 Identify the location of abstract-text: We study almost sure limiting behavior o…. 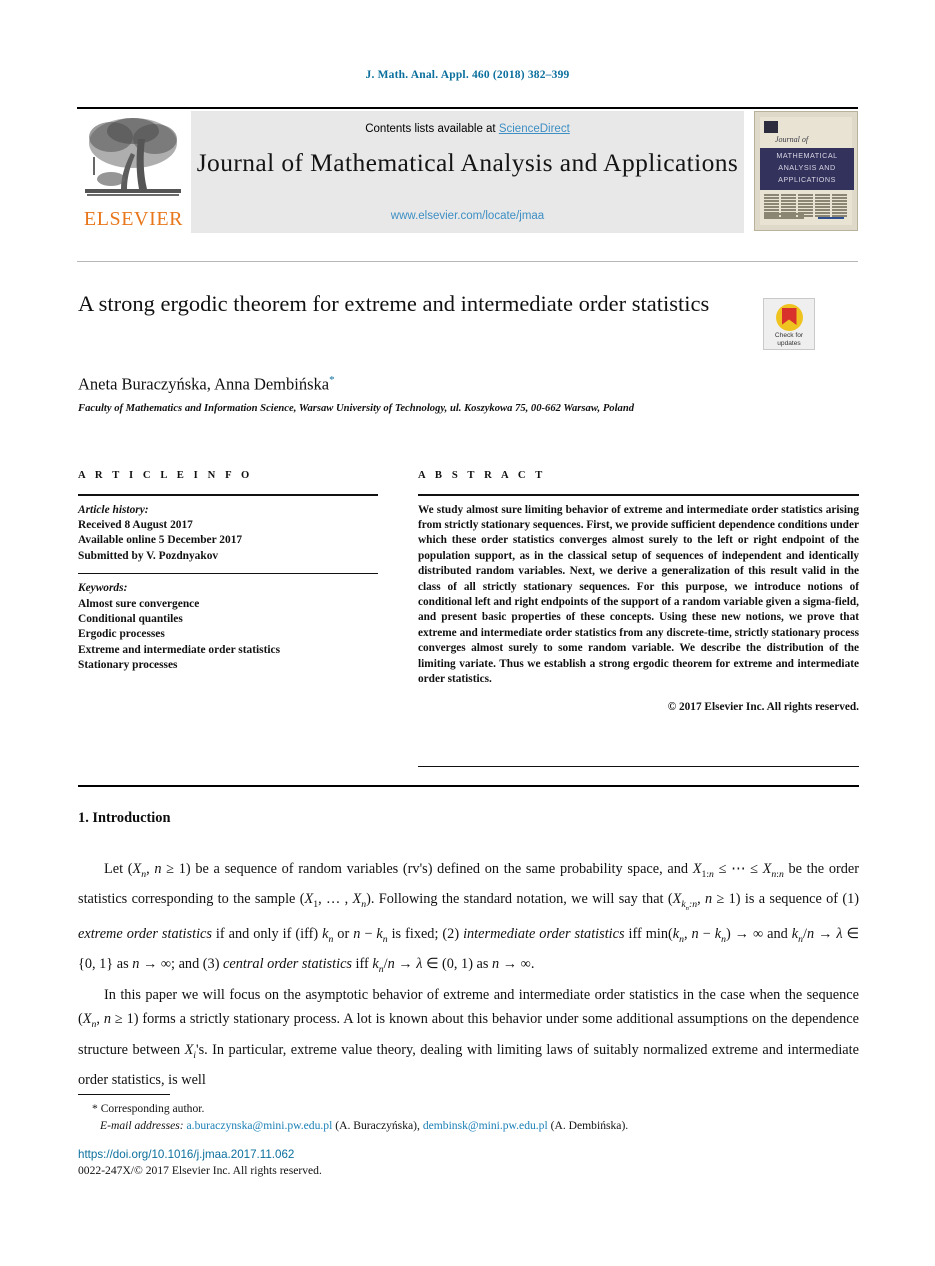
(638, 594).